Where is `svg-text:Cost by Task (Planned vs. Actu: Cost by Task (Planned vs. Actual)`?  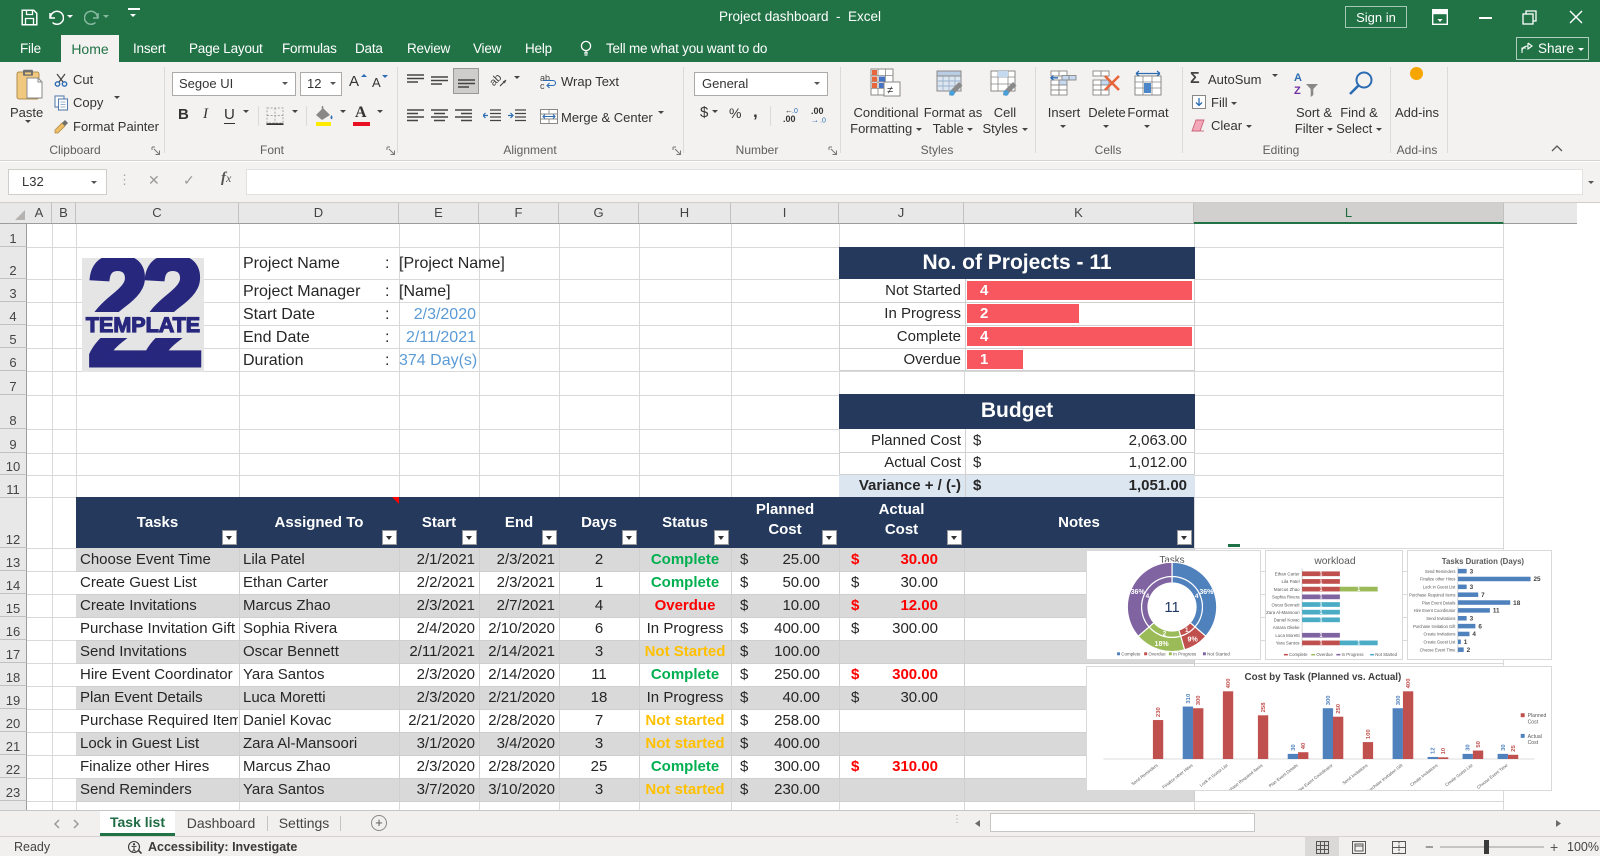 svg-text:Cost by Task (Planned vs. Actu: Cost by Task (Planned vs. Actual) is located at coordinates (1323, 677).